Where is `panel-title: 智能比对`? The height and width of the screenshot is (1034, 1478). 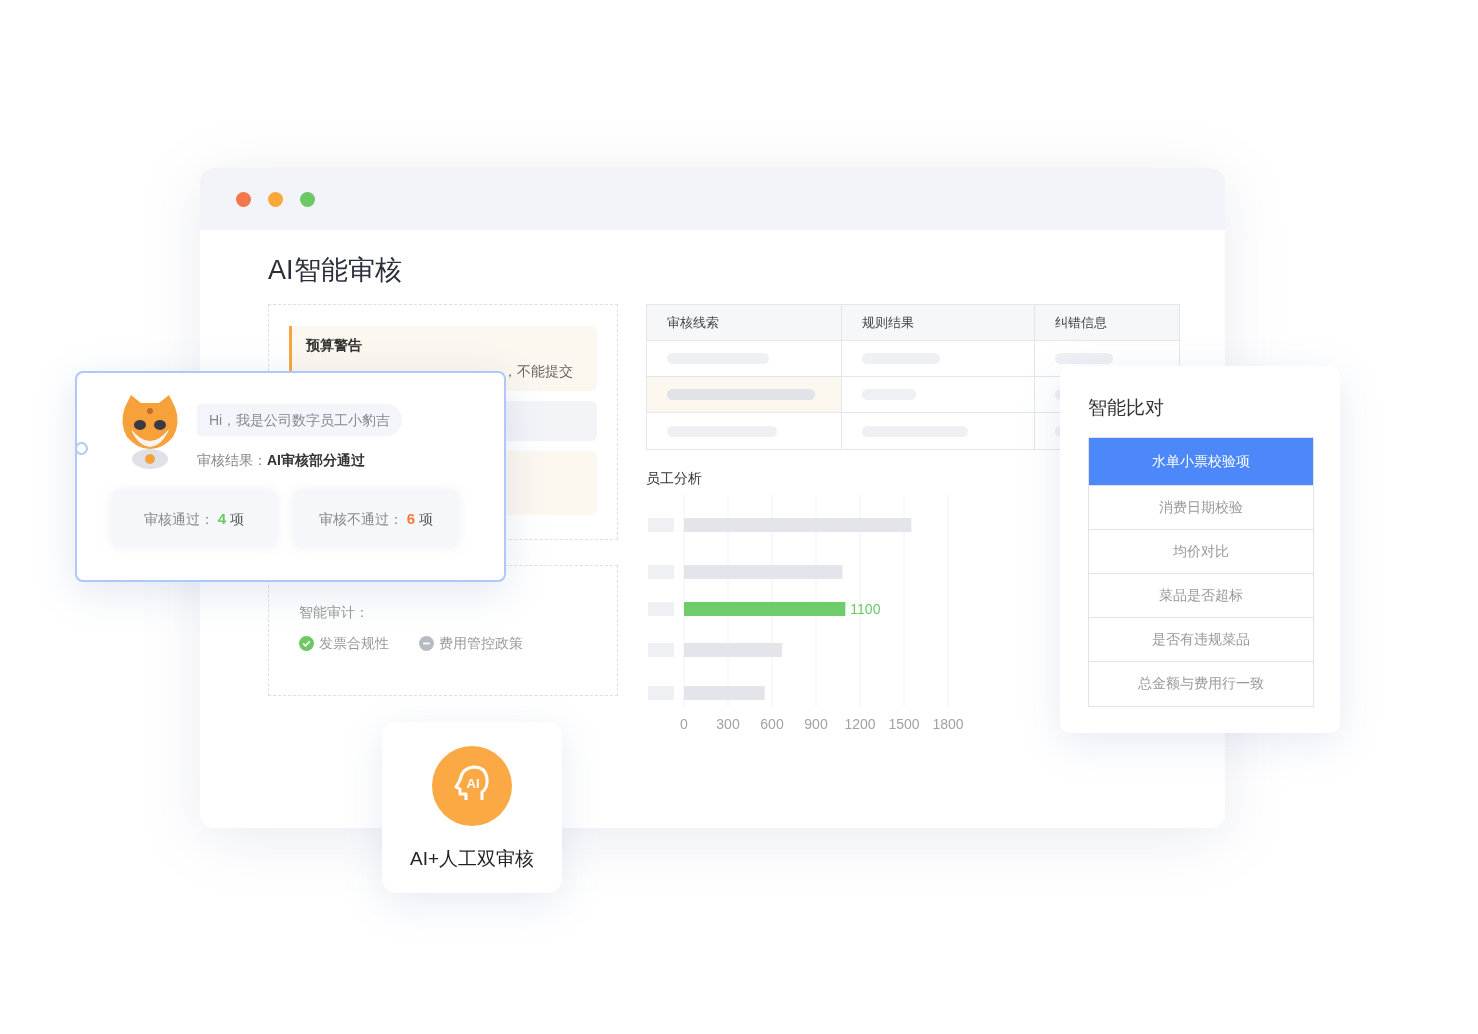 panel-title: 智能比对 is located at coordinates (1126, 408).